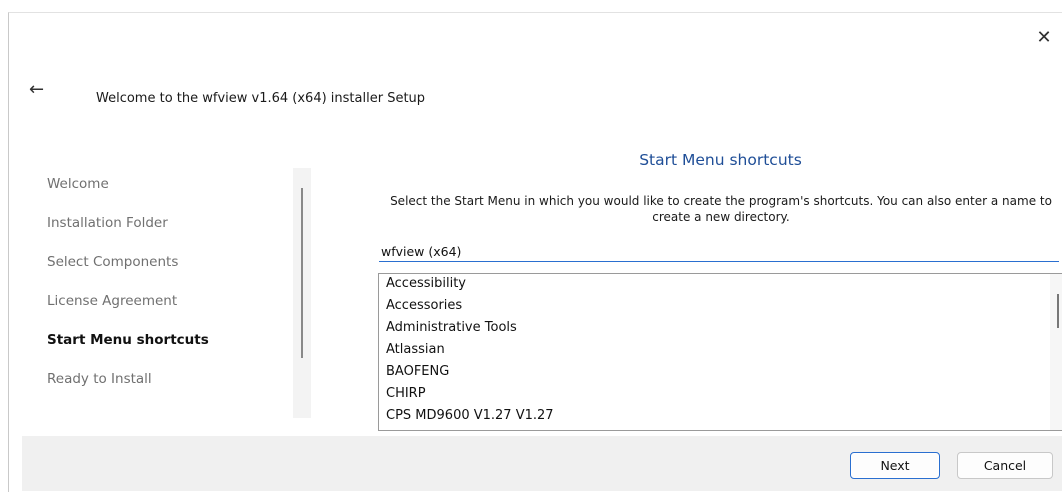 The width and height of the screenshot is (1062, 492). Describe the element at coordinates (719, 251) in the screenshot. I see `start-menu-folder-input` at that location.